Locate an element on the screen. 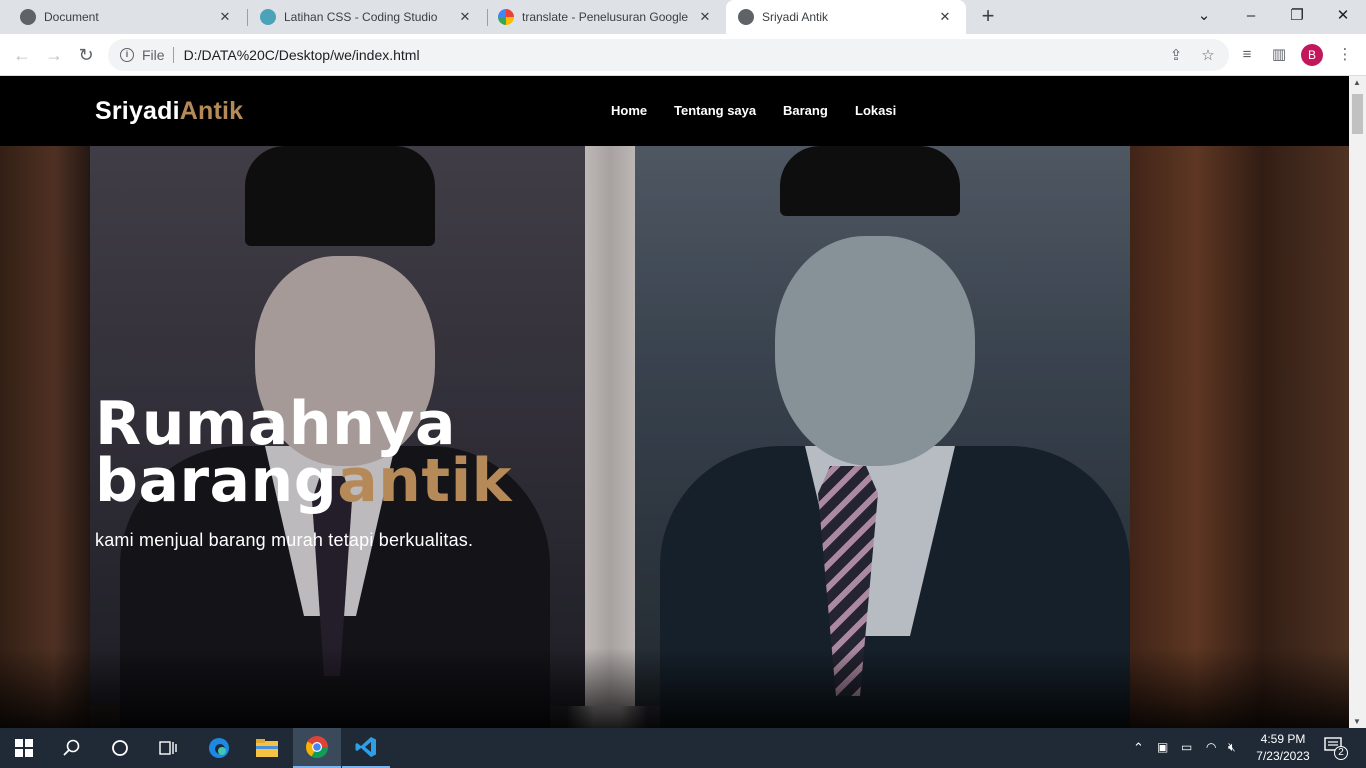 The image size is (1366, 768). share-icon: ⇪ is located at coordinates (1176, 56).